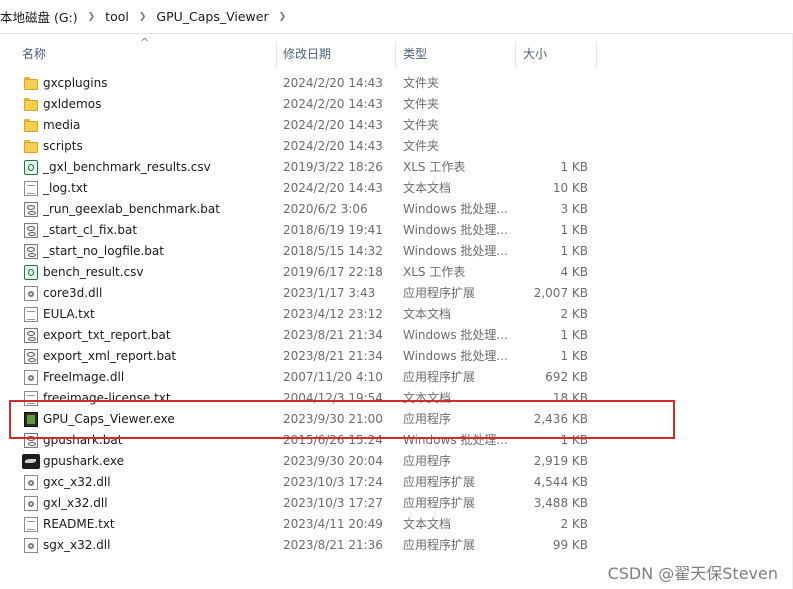 This screenshot has height=589, width=793. I want to click on file-name: export_xml_report.bat, so click(110, 356).